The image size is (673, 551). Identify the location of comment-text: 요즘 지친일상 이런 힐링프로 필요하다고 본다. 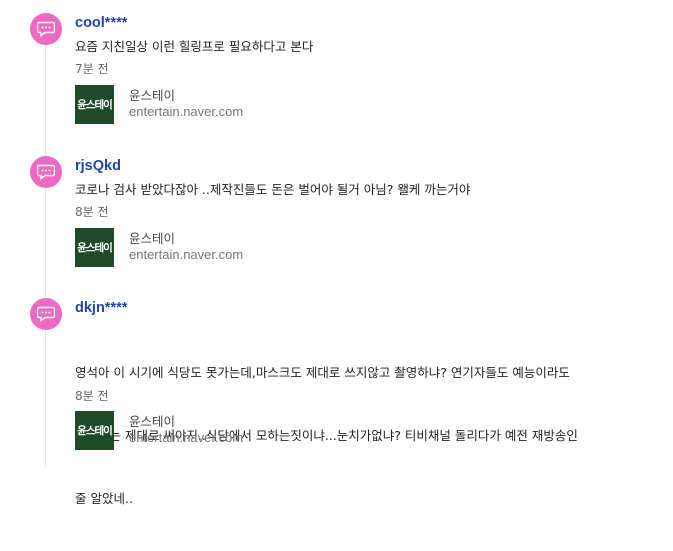
(194, 46).